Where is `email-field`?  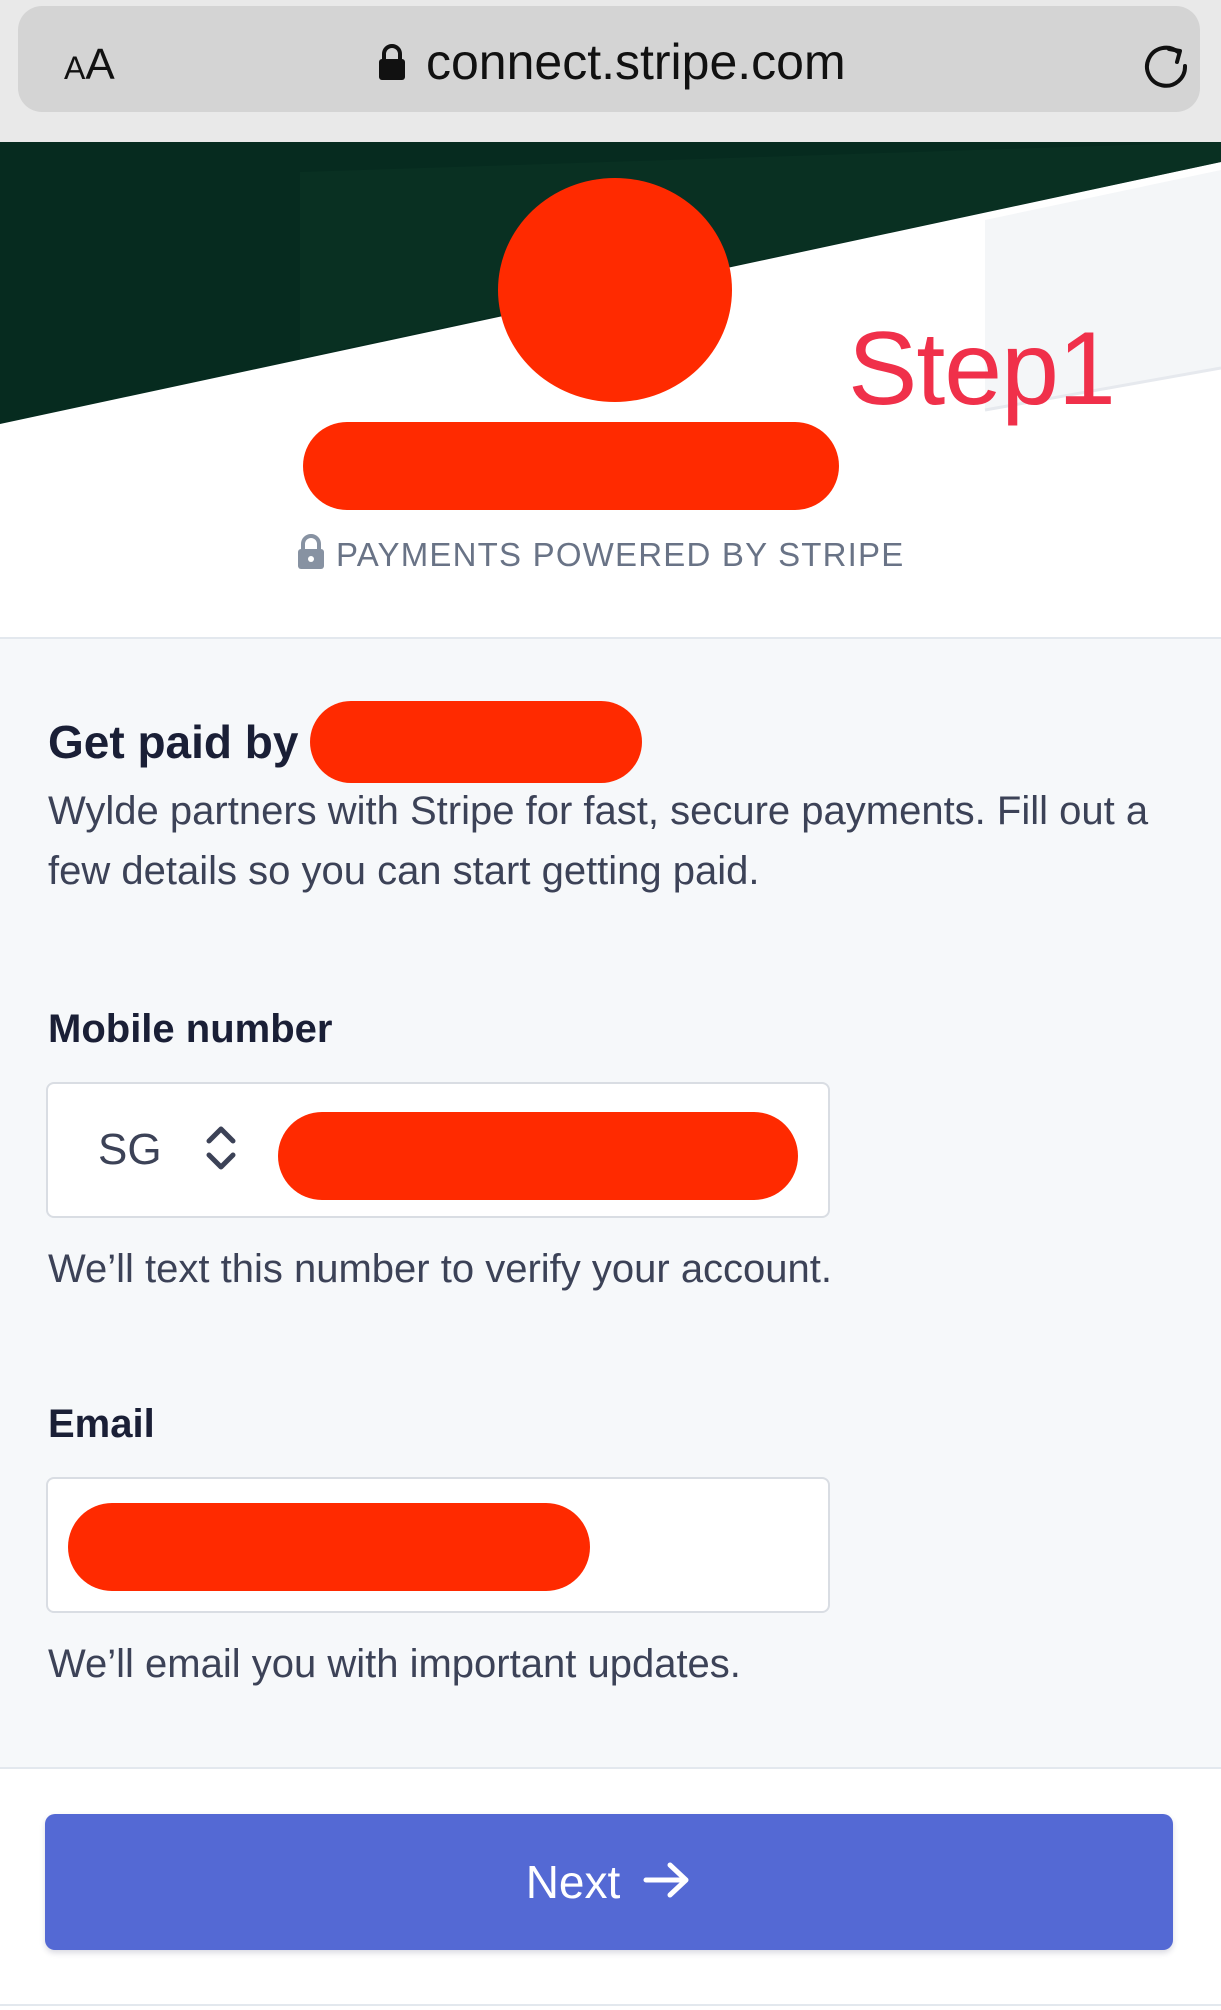
email-field is located at coordinates (438, 1545).